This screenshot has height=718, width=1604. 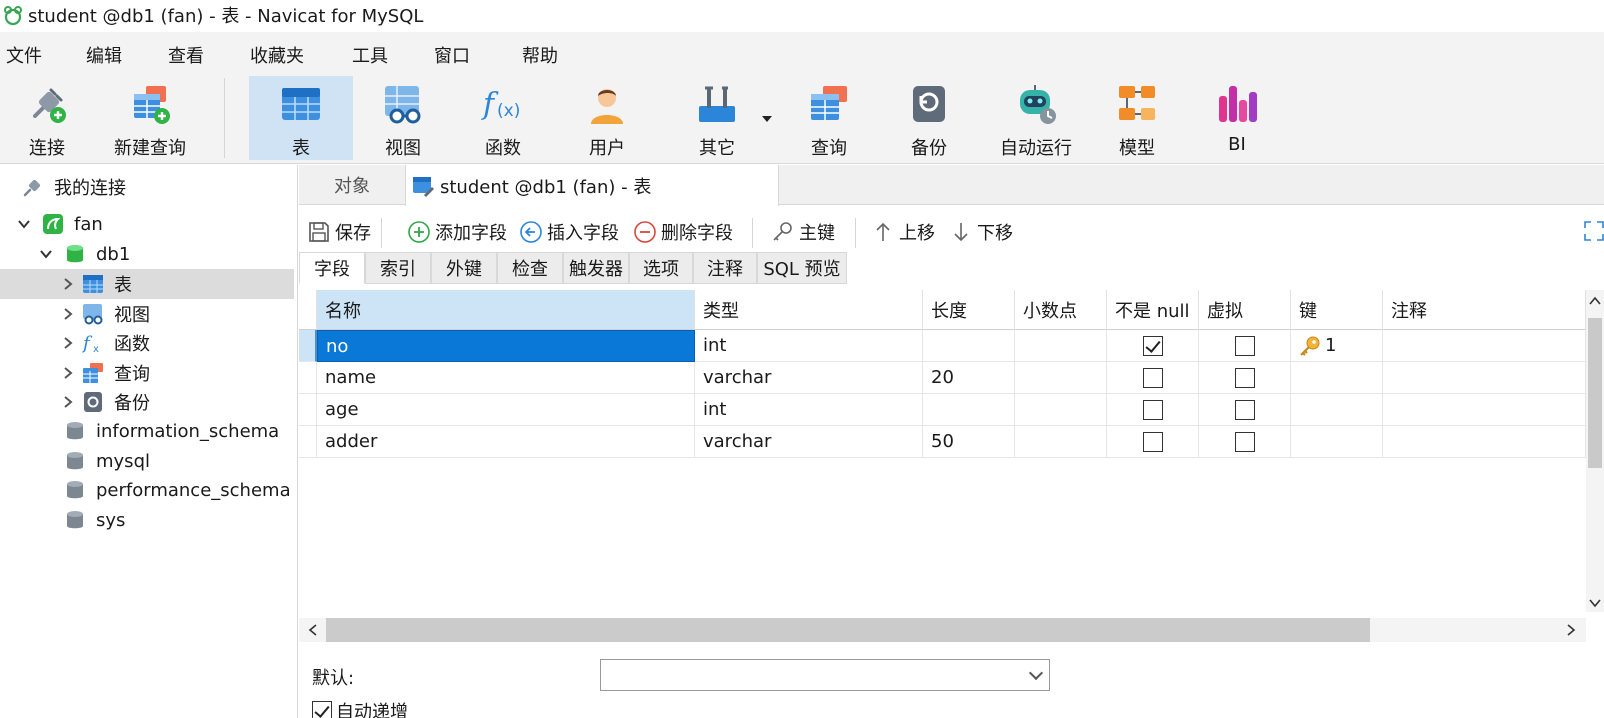 What do you see at coordinates (403, 118) in the screenshot?
I see `view-button: 视图` at bounding box center [403, 118].